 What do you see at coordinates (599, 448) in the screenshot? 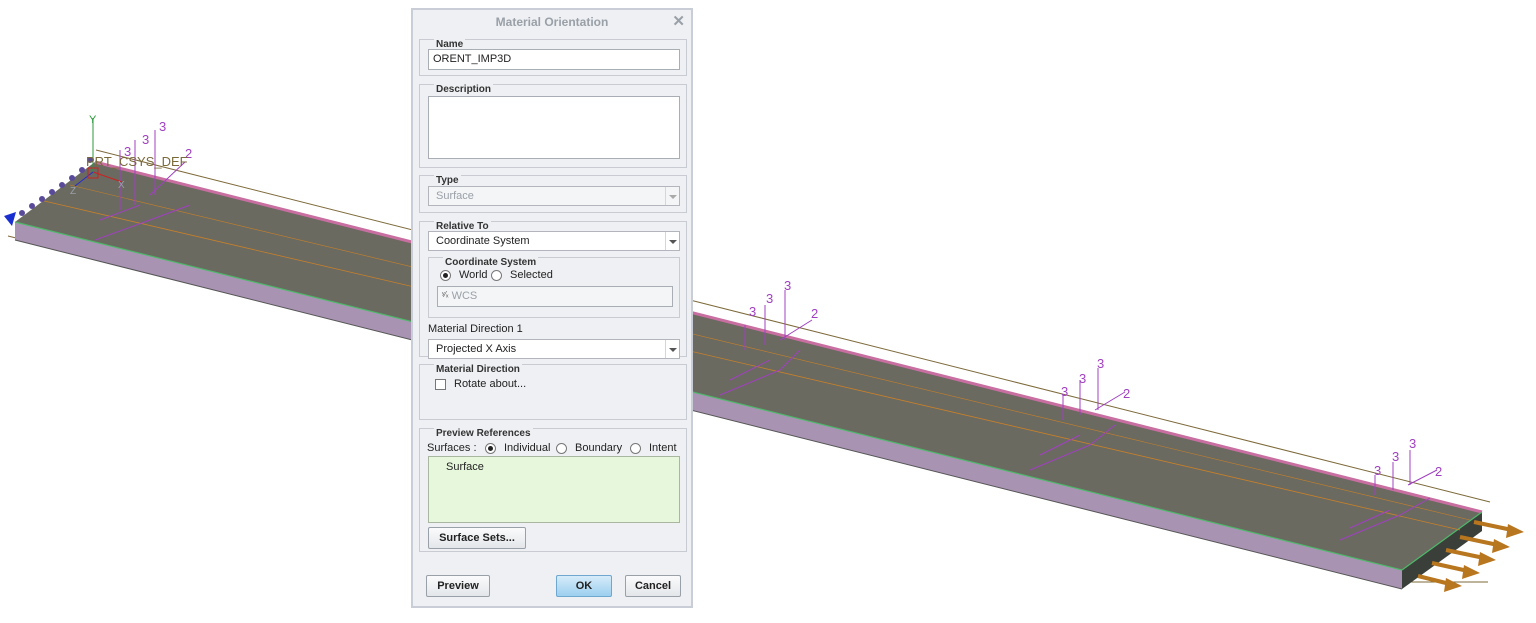
I see `boundary-label: Boundary` at bounding box center [599, 448].